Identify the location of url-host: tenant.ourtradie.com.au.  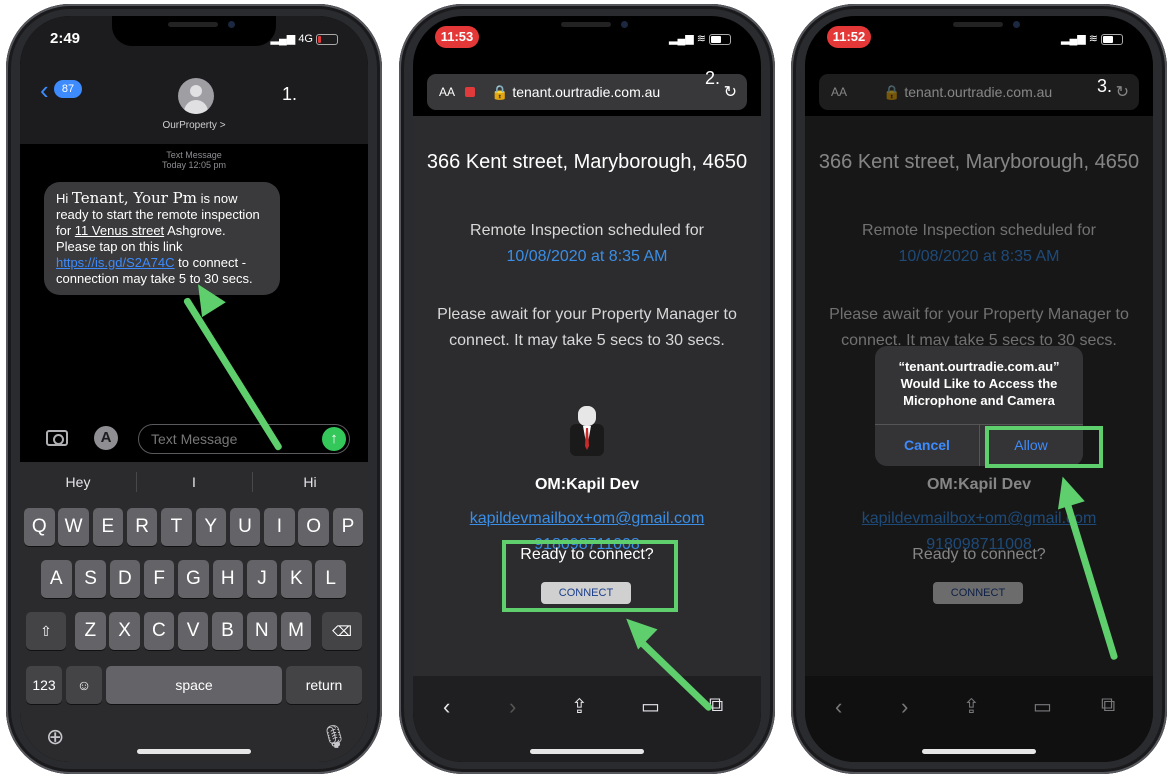
(586, 92).